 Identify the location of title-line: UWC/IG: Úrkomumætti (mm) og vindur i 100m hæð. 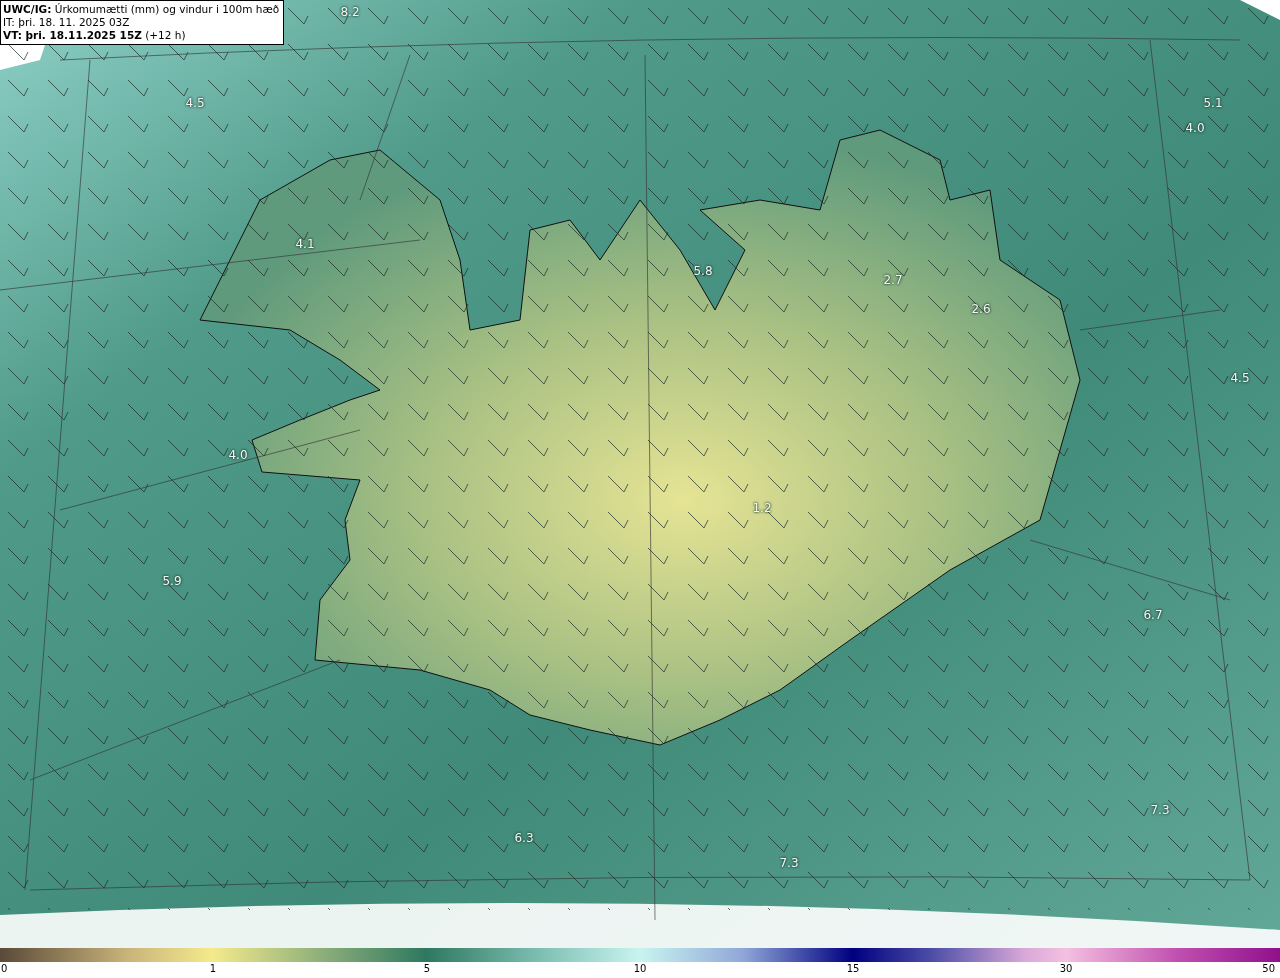
(141, 9).